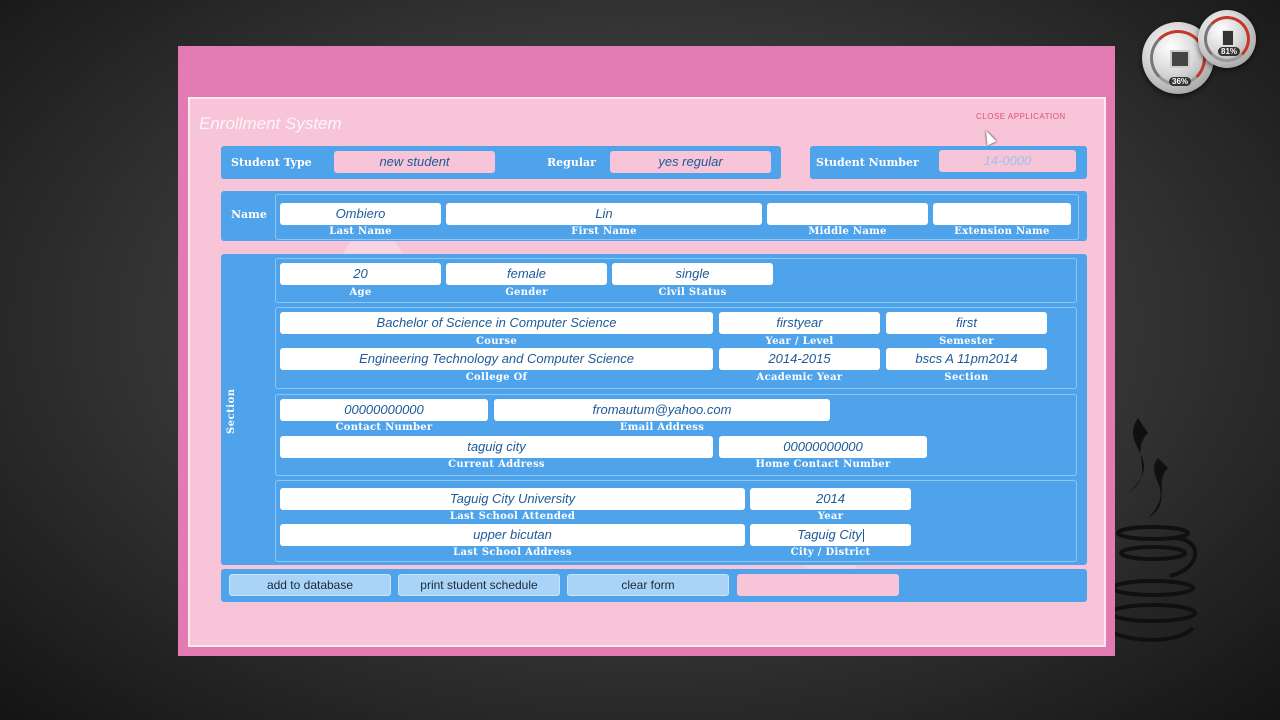 This screenshot has width=1280, height=720. I want to click on year-level-field: firstyear, so click(799, 323).